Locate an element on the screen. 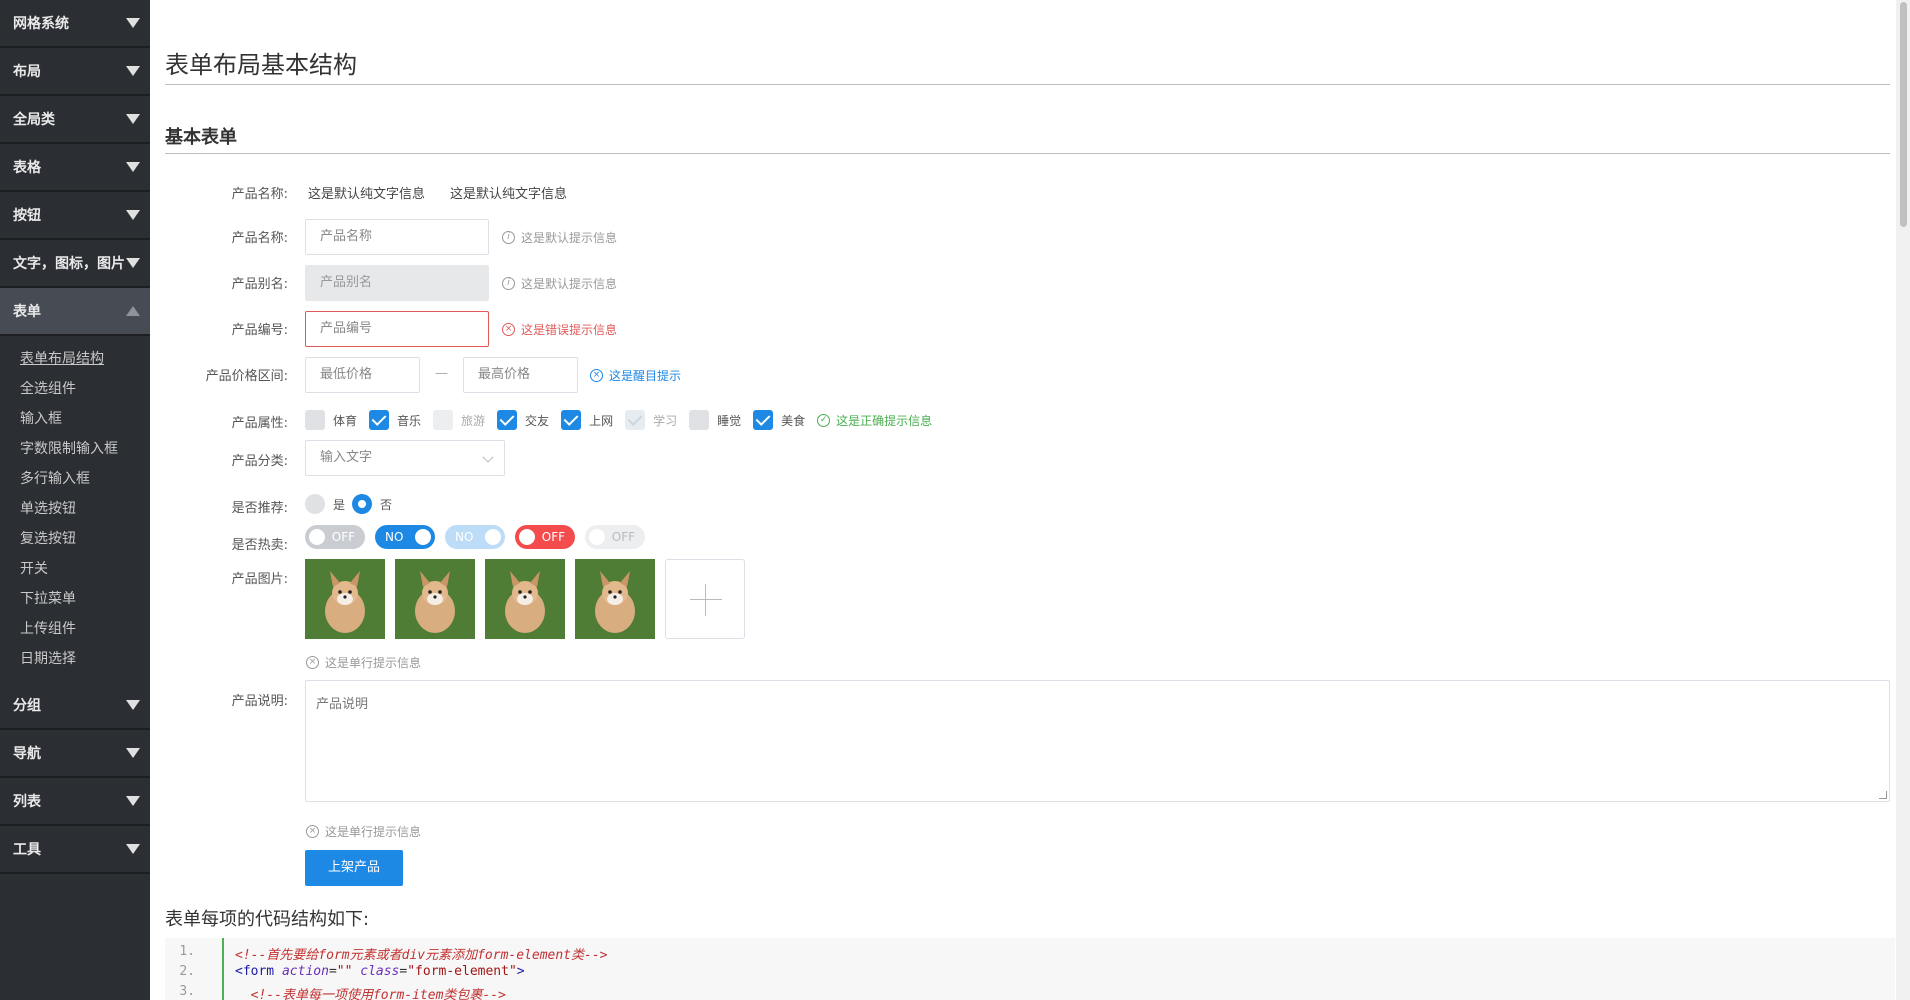  sidebar-item-input: 输入框 is located at coordinates (75, 419).